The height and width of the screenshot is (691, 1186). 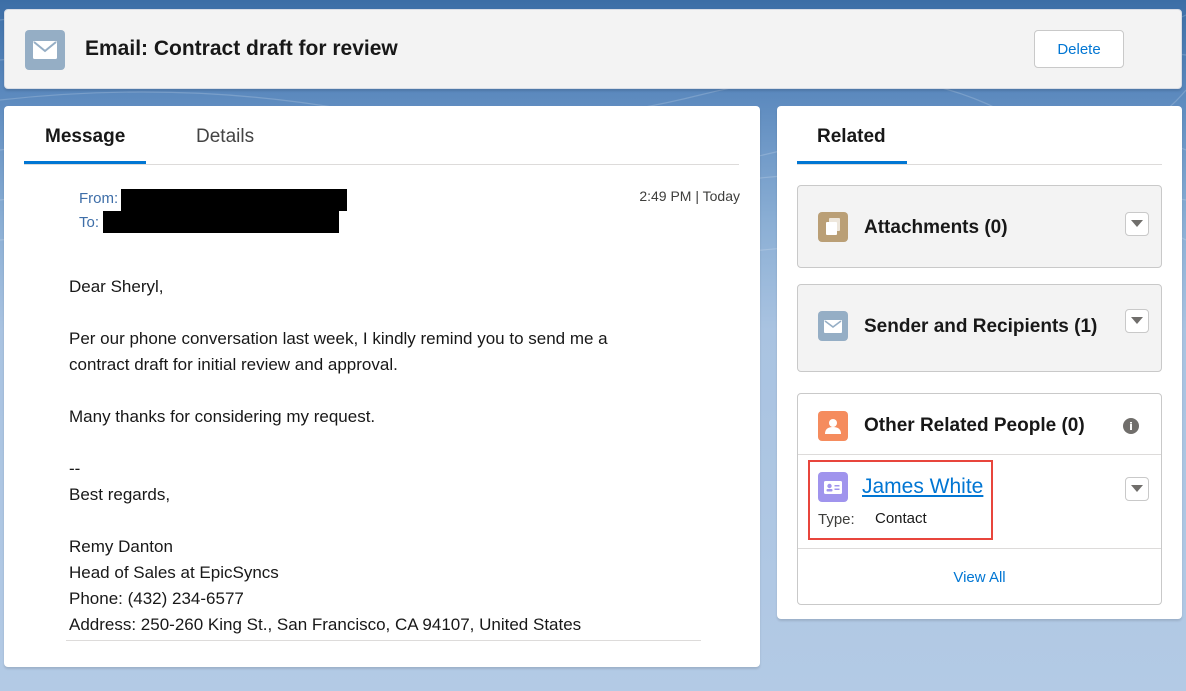 I want to click on attachments-menu-button, so click(x=1137, y=224).